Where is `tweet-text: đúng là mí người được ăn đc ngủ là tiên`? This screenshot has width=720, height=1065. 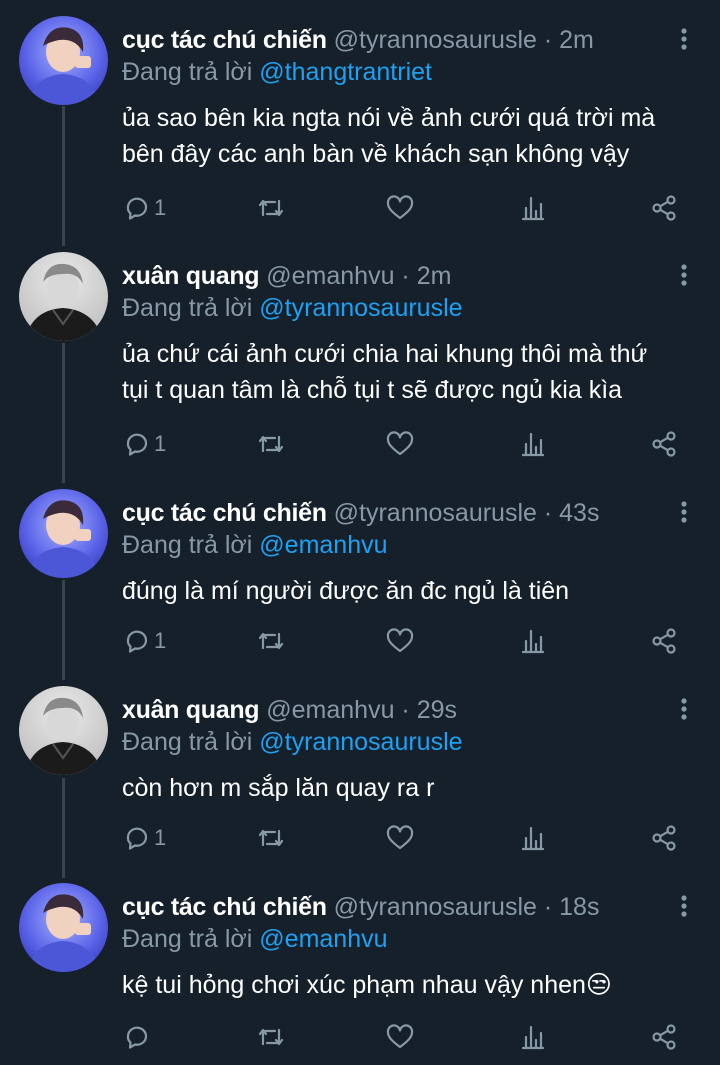
tweet-text: đúng là mí người được ăn đc ngủ là tiên is located at coordinates (409, 591).